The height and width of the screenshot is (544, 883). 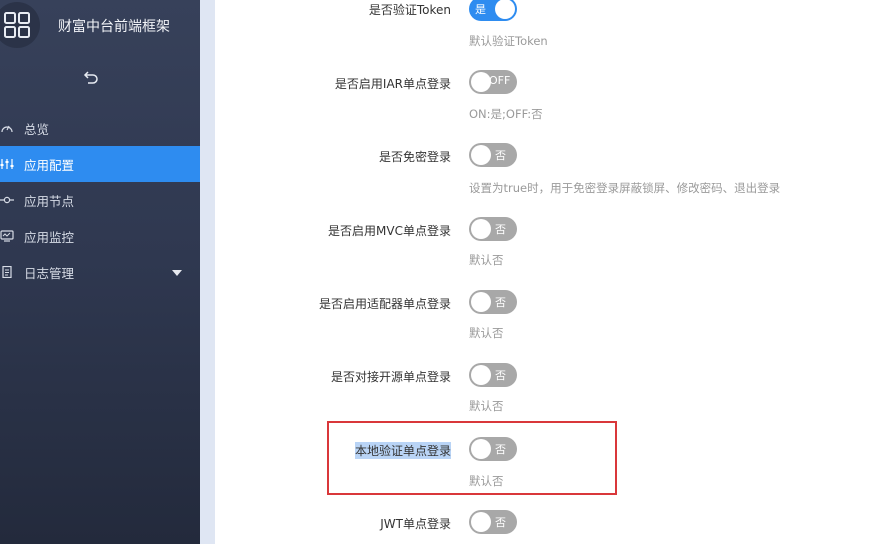 I want to click on sidebar-item-label: 应用节点, so click(x=49, y=201).